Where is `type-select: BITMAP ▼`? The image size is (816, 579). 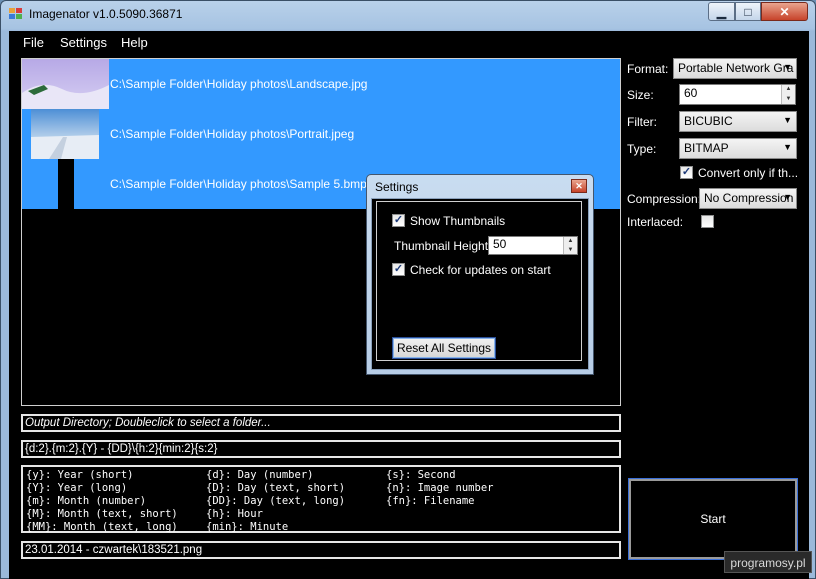
type-select: BITMAP ▼ is located at coordinates (738, 148).